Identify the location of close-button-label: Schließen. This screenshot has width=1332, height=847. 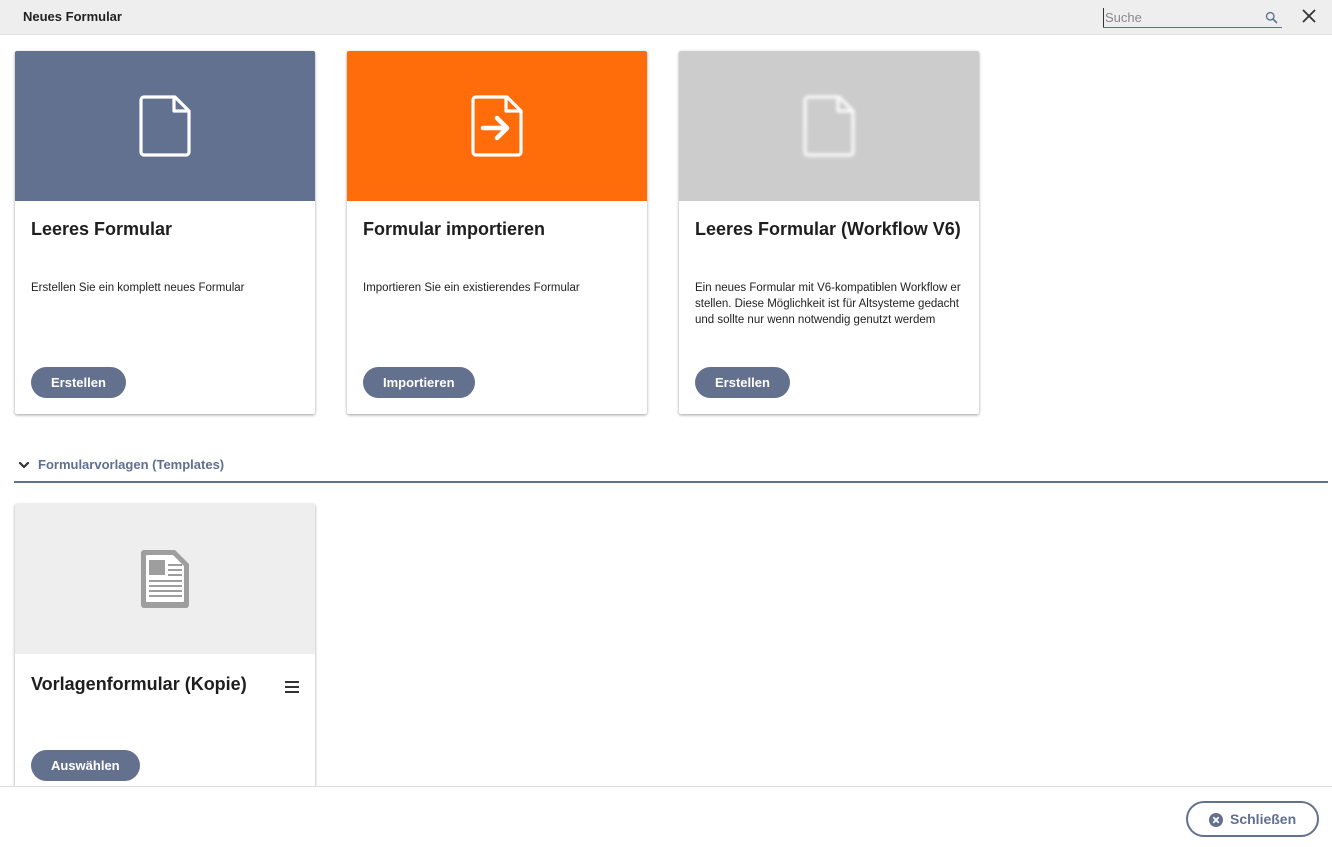
(1263, 819).